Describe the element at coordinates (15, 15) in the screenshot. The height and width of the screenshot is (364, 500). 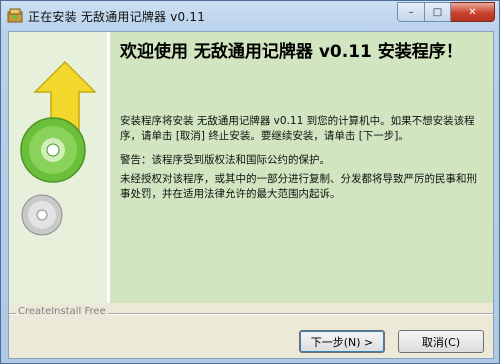
I see `installer-app-icon` at that location.